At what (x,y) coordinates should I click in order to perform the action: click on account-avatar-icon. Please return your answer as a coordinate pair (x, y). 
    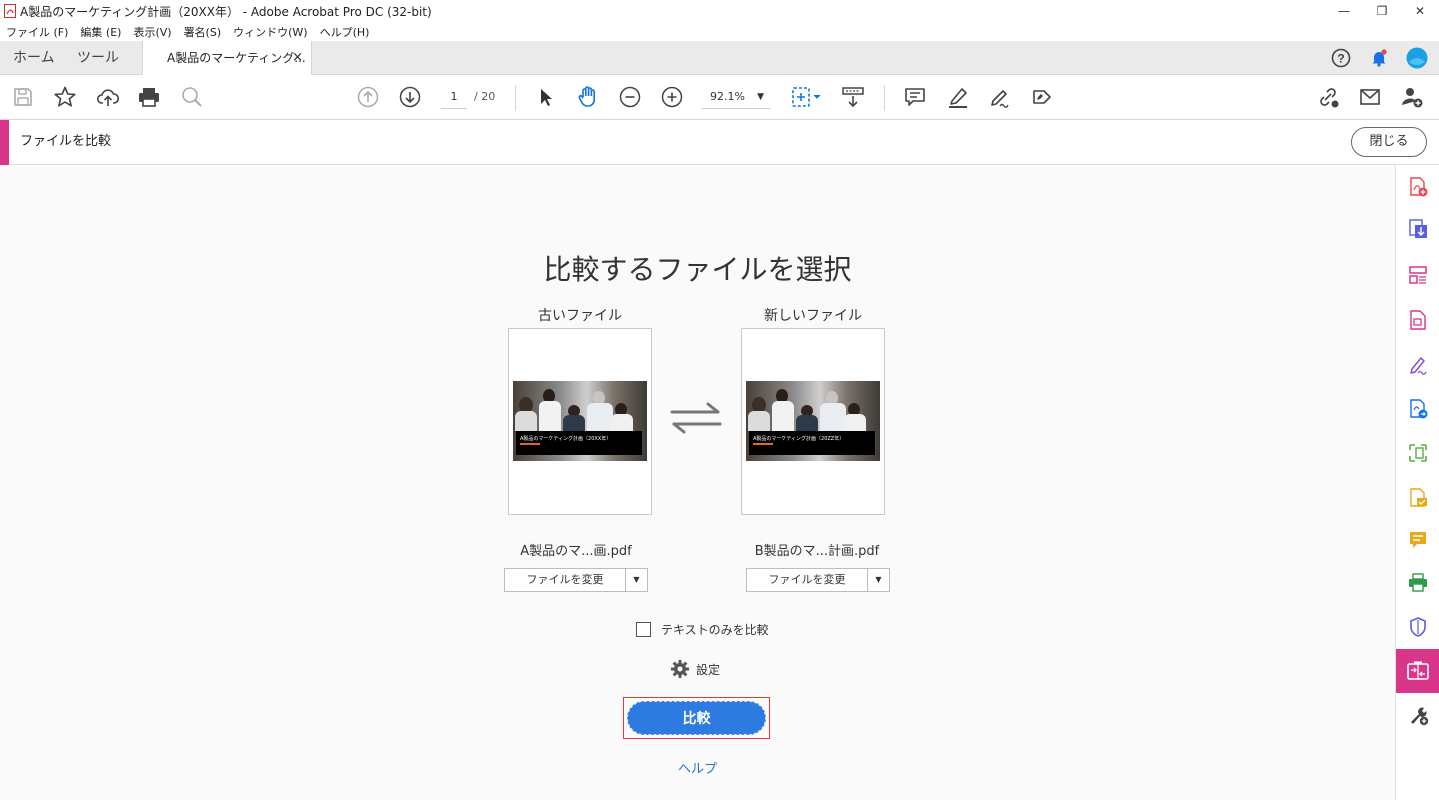
    Looking at the image, I should click on (1417, 58).